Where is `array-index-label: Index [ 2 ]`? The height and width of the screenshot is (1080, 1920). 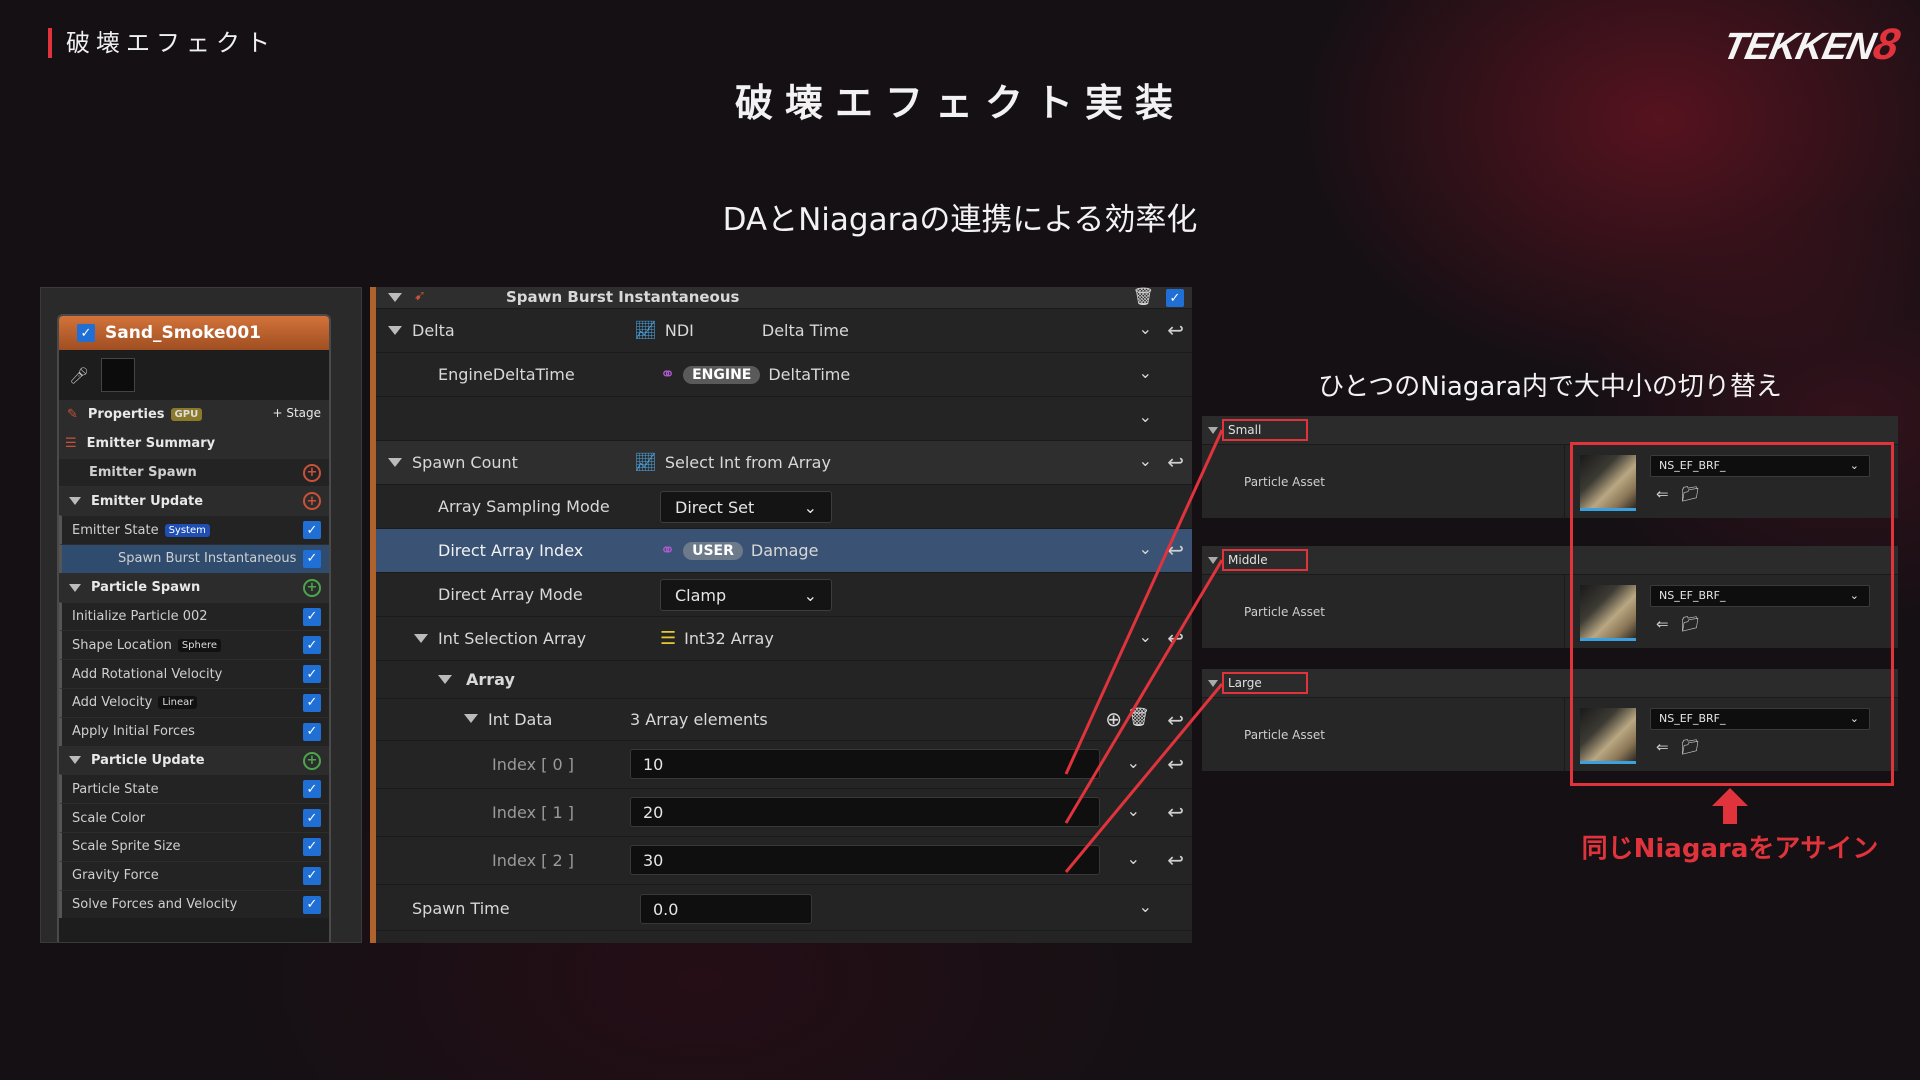 array-index-label: Index [ 2 ] is located at coordinates (533, 860).